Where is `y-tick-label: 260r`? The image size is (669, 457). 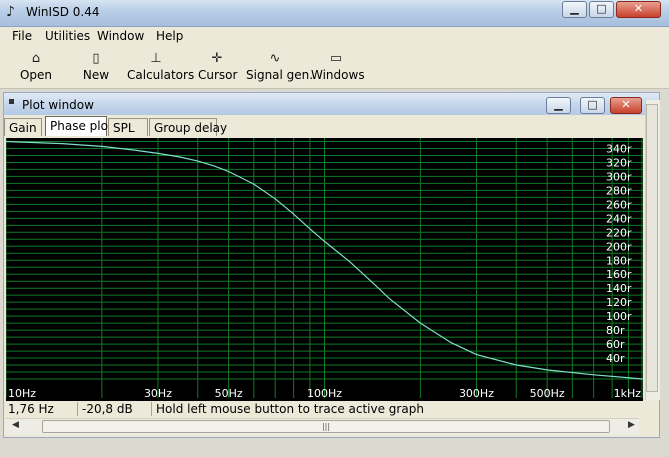 y-tick-label: 260r is located at coordinates (619, 204).